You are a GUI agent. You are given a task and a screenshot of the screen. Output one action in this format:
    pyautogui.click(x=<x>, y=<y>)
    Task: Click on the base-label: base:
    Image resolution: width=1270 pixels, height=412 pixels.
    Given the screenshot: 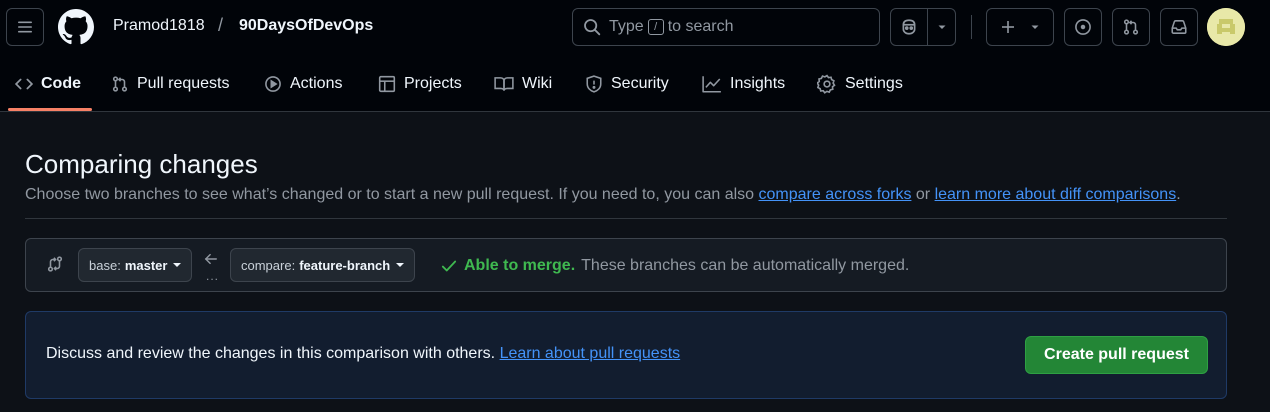 What is the action you would take?
    pyautogui.click(x=105, y=265)
    